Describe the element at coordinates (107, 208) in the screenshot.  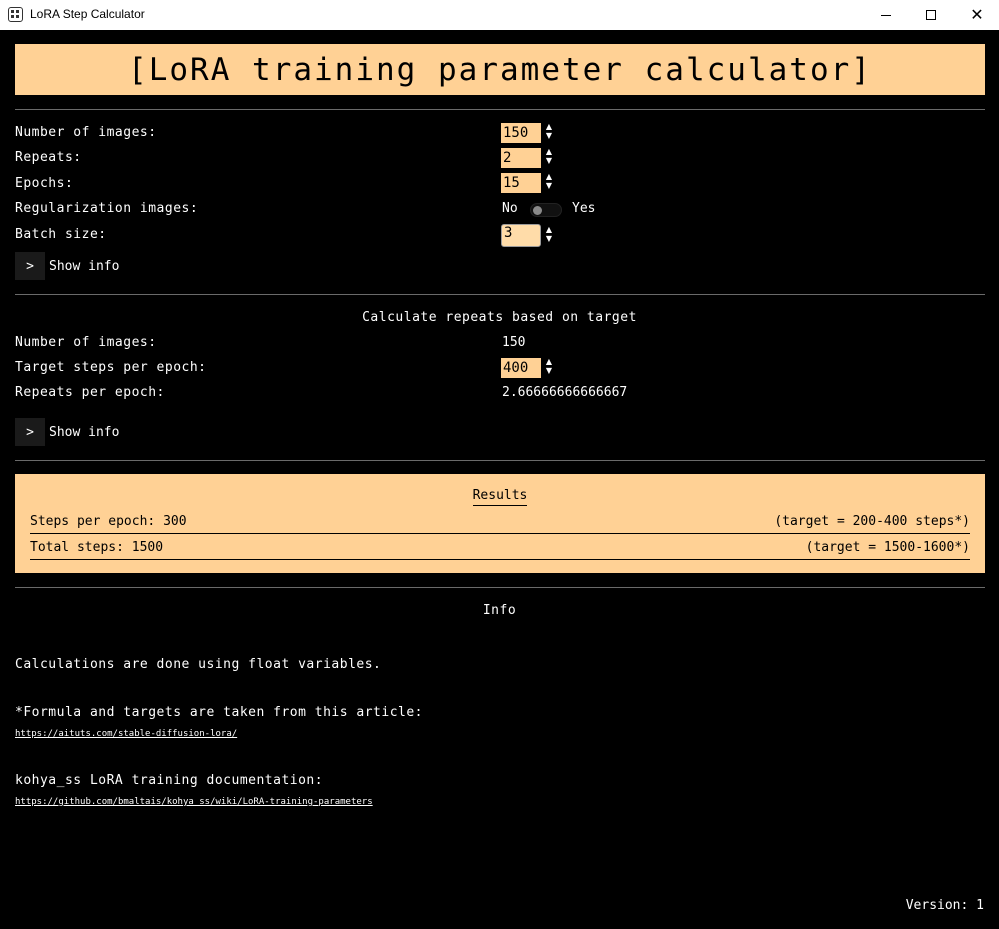
I see `regularization-label: Regularization images:` at that location.